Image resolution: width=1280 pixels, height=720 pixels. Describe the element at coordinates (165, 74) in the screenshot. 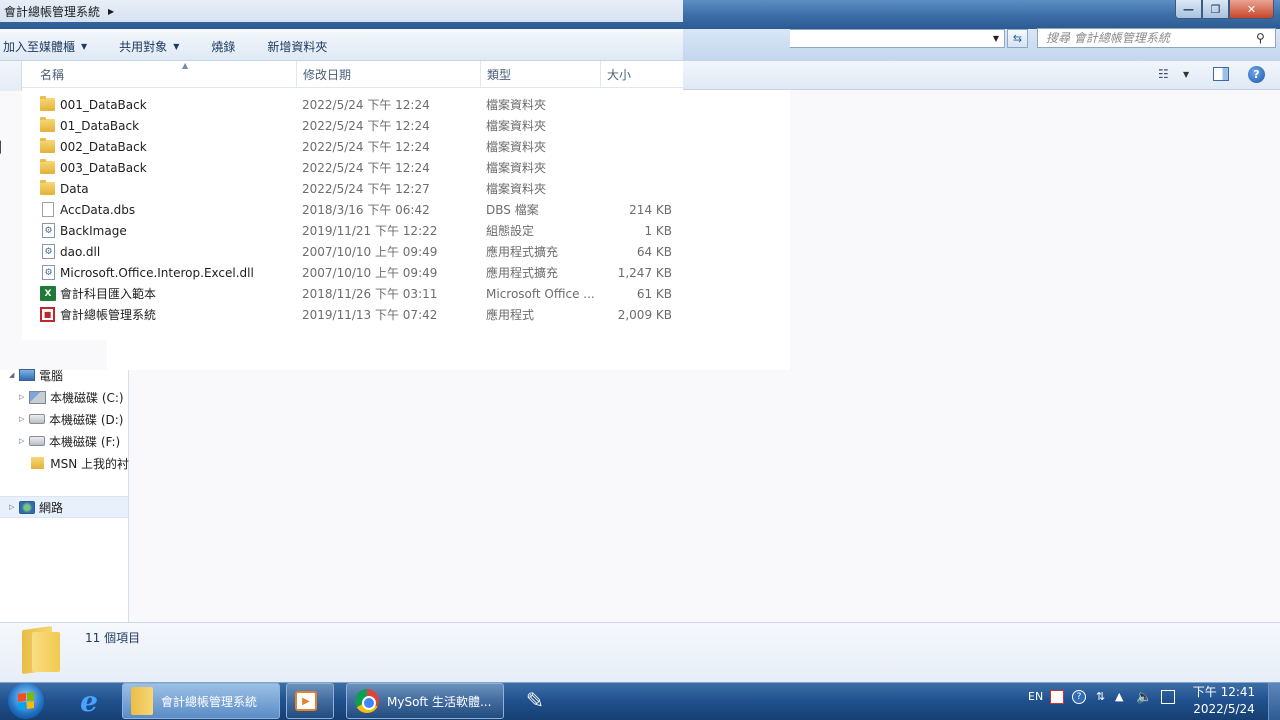

I see `column-name: 名稱` at that location.